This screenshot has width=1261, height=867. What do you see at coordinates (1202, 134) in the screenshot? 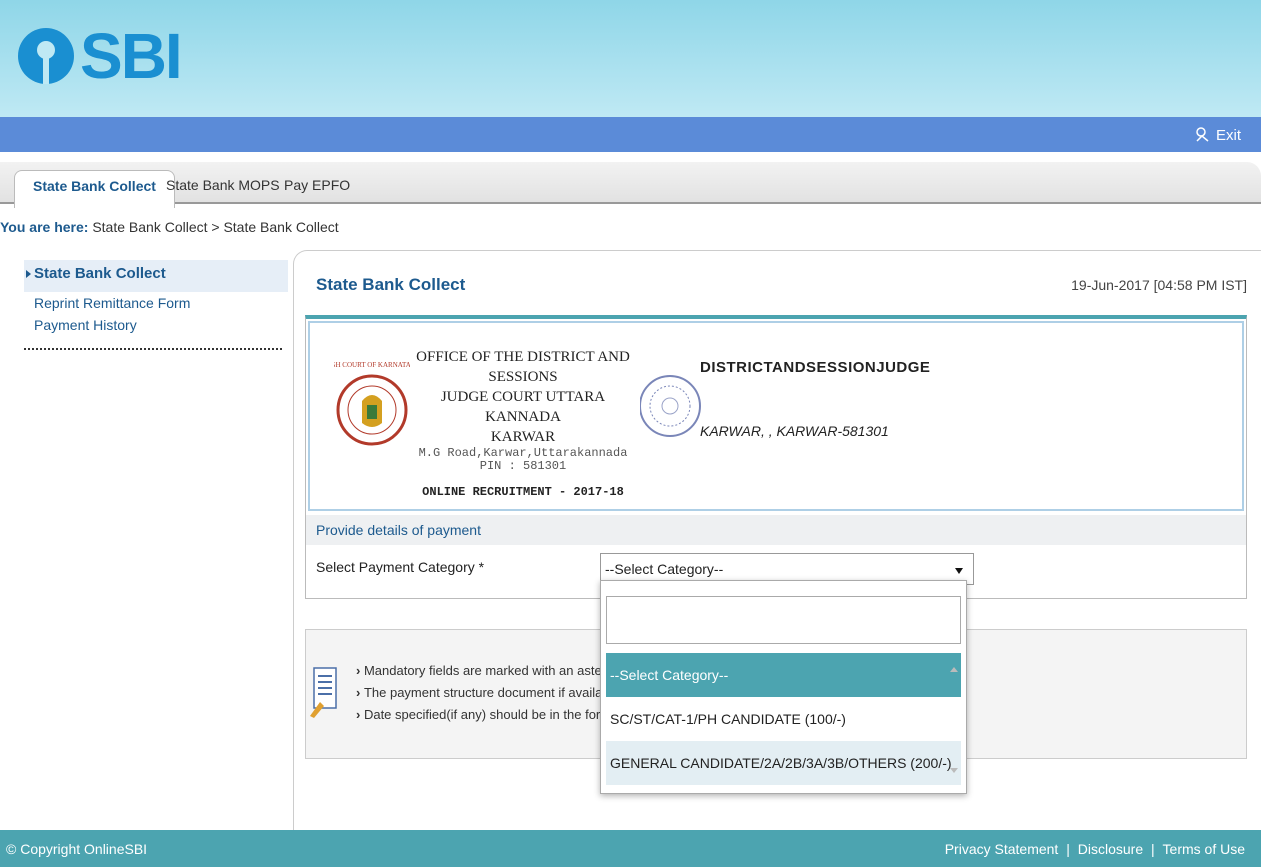
I see `exit-icon` at bounding box center [1202, 134].